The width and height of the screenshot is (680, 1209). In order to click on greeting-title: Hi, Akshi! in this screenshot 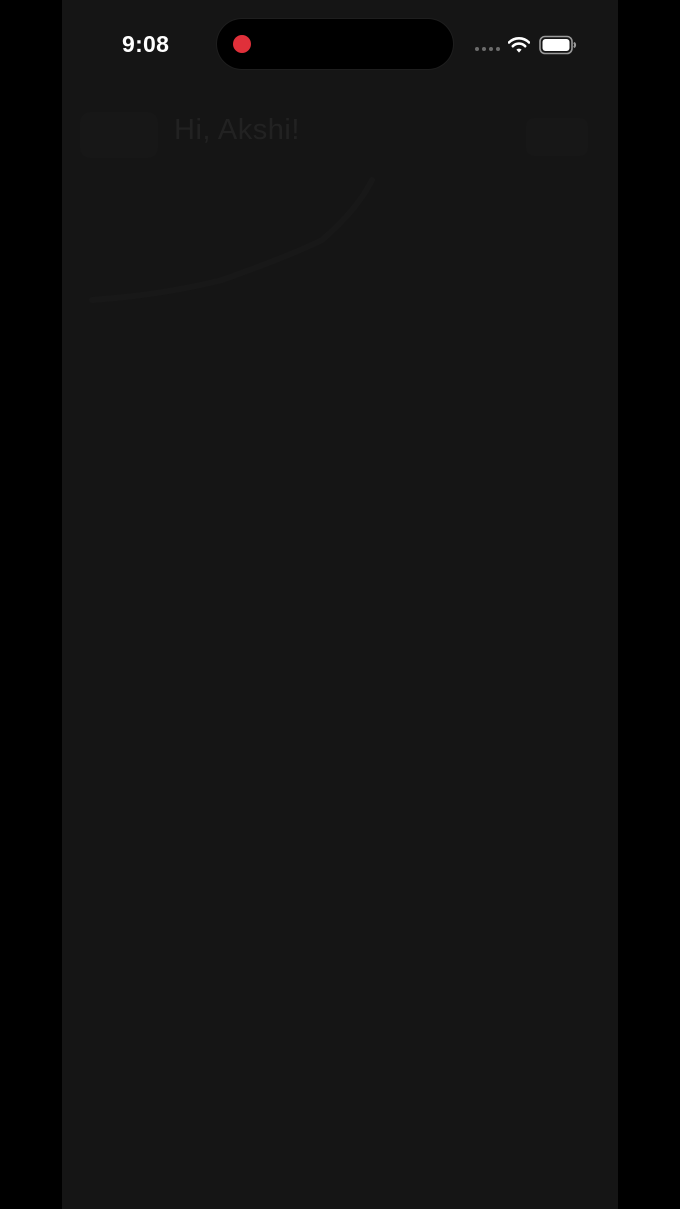, I will do `click(237, 130)`.